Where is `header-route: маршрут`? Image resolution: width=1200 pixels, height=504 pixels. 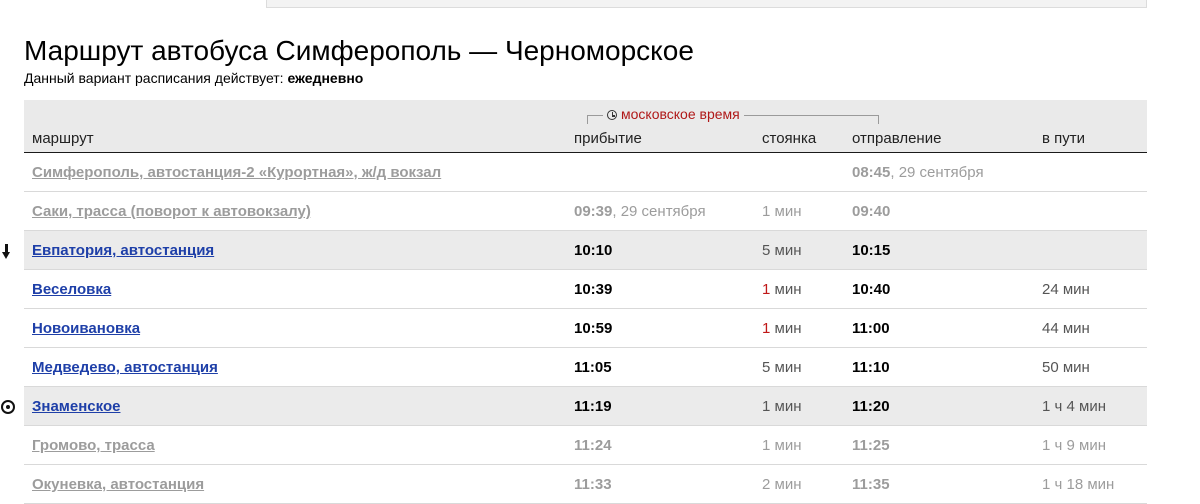 header-route: маршрут is located at coordinates (63, 138).